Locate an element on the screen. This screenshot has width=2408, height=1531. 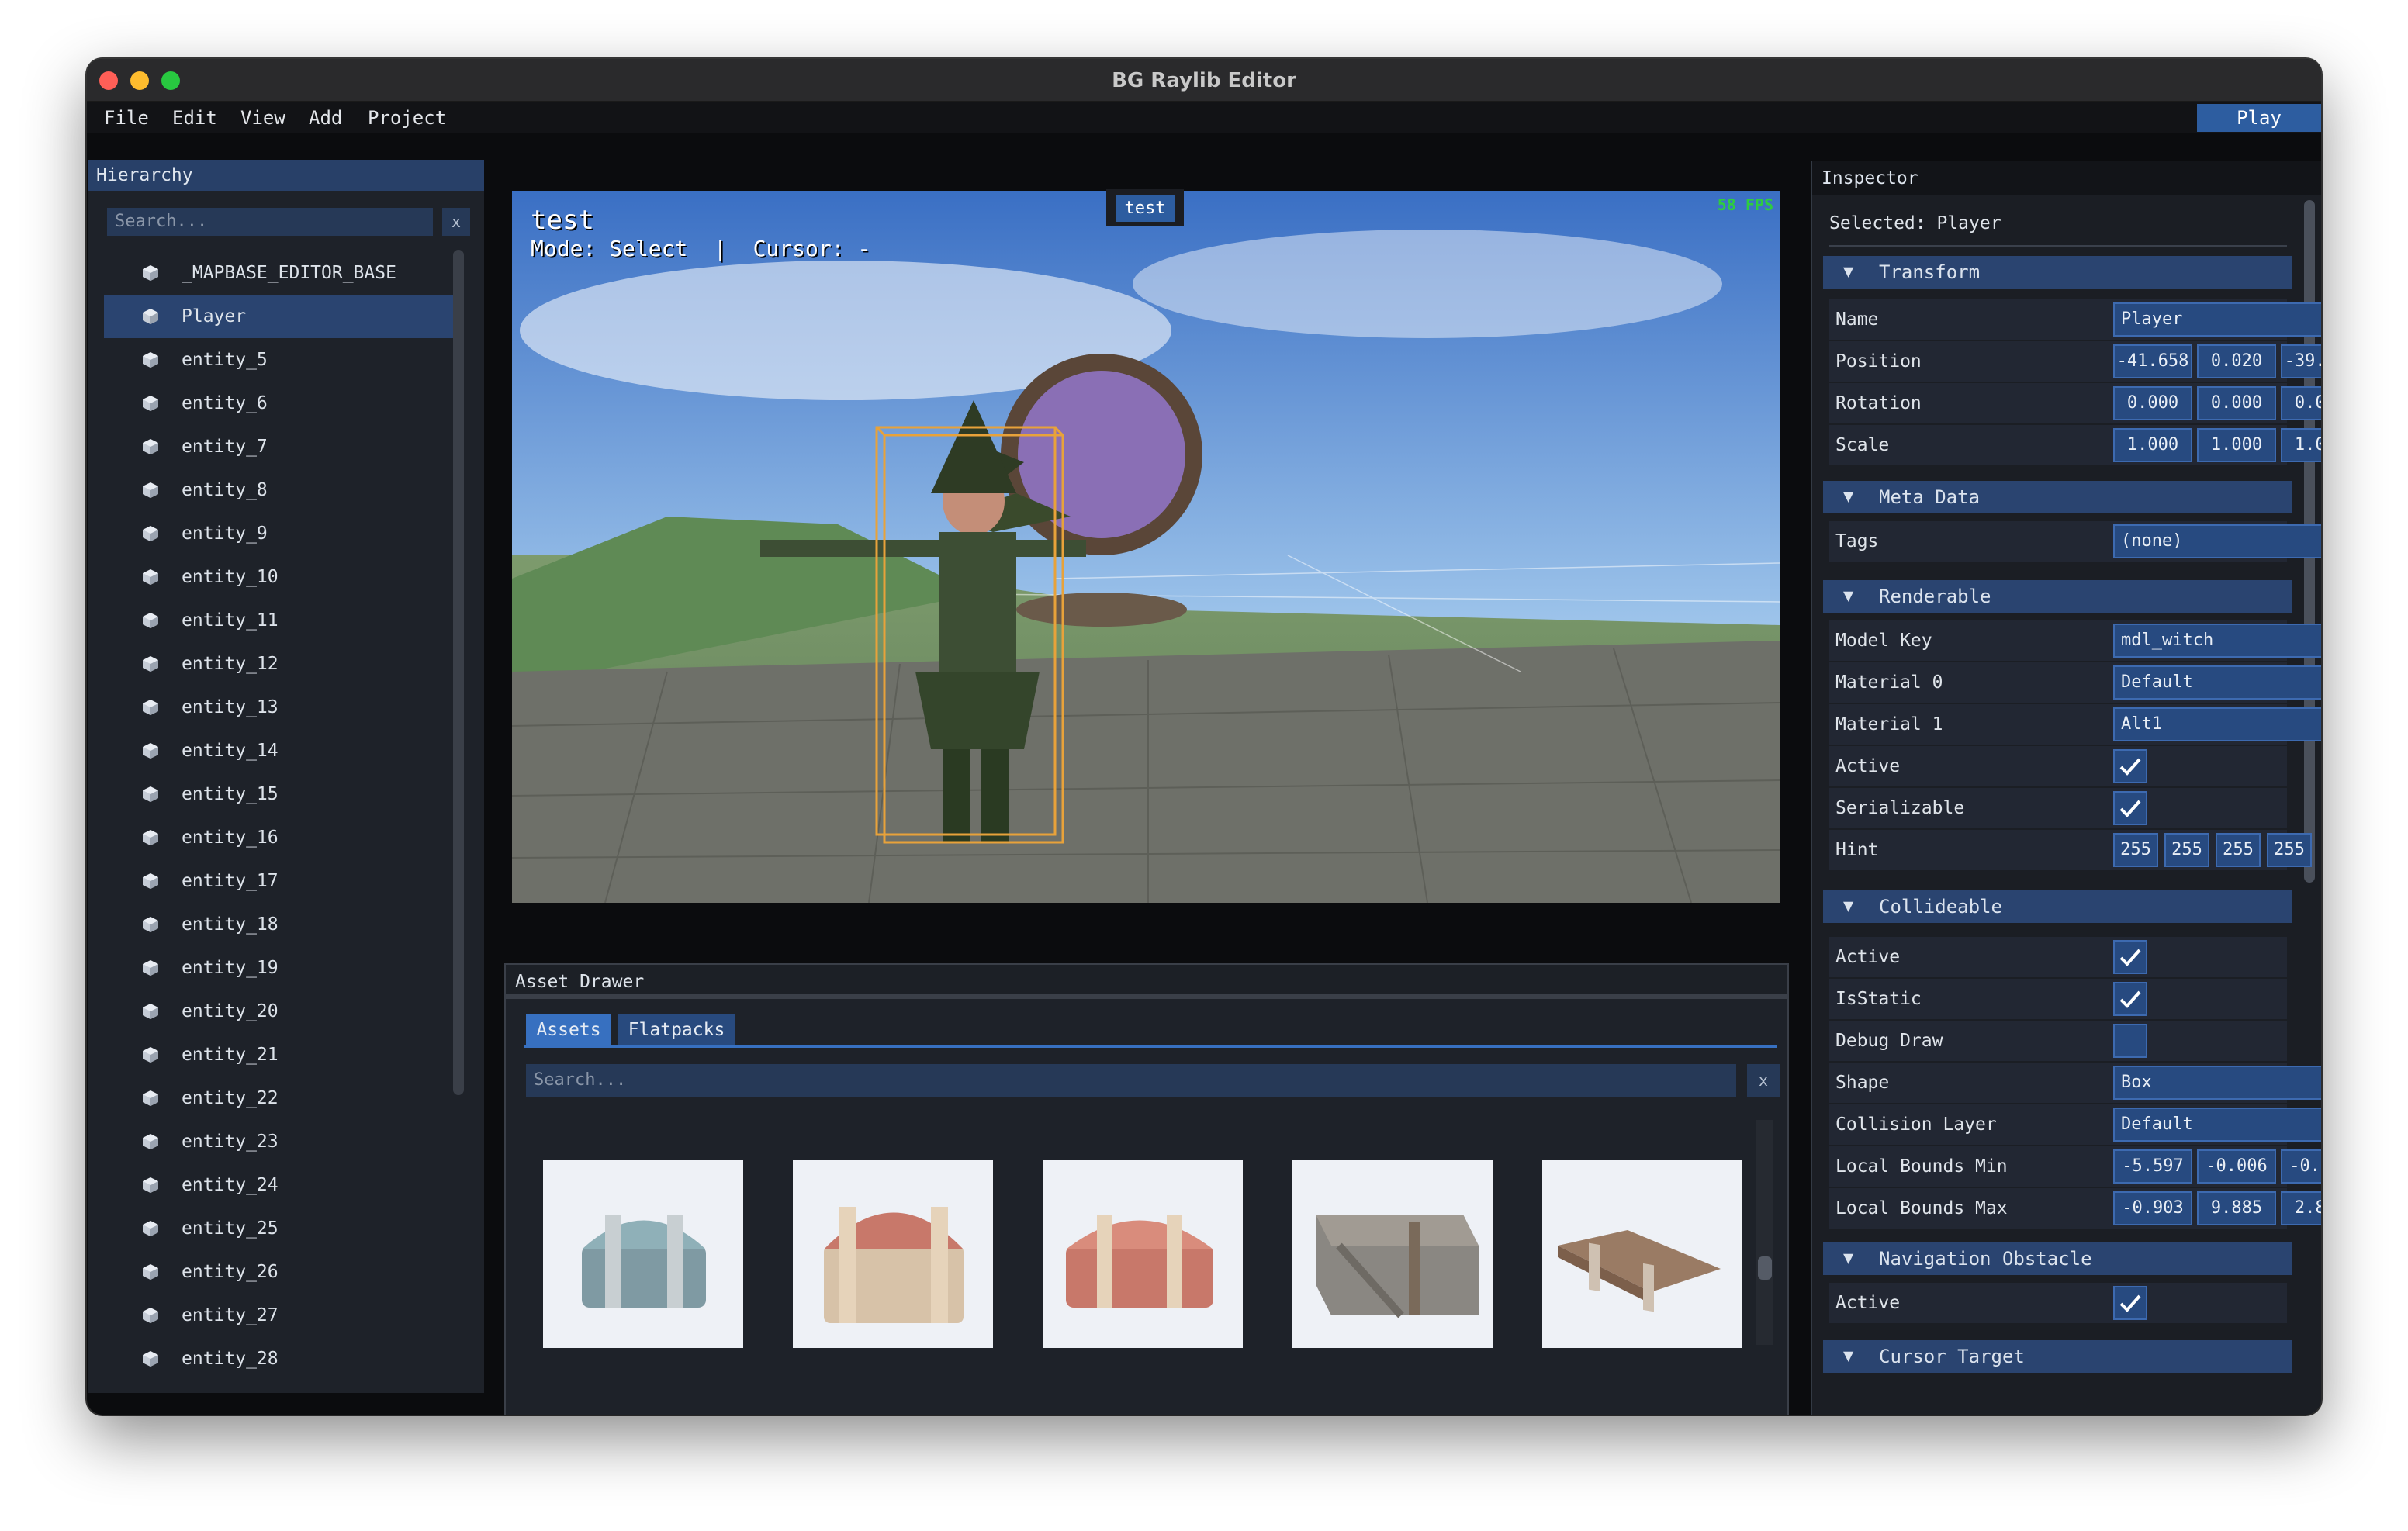
hierarchy-item: entity_7 is located at coordinates (266, 446).